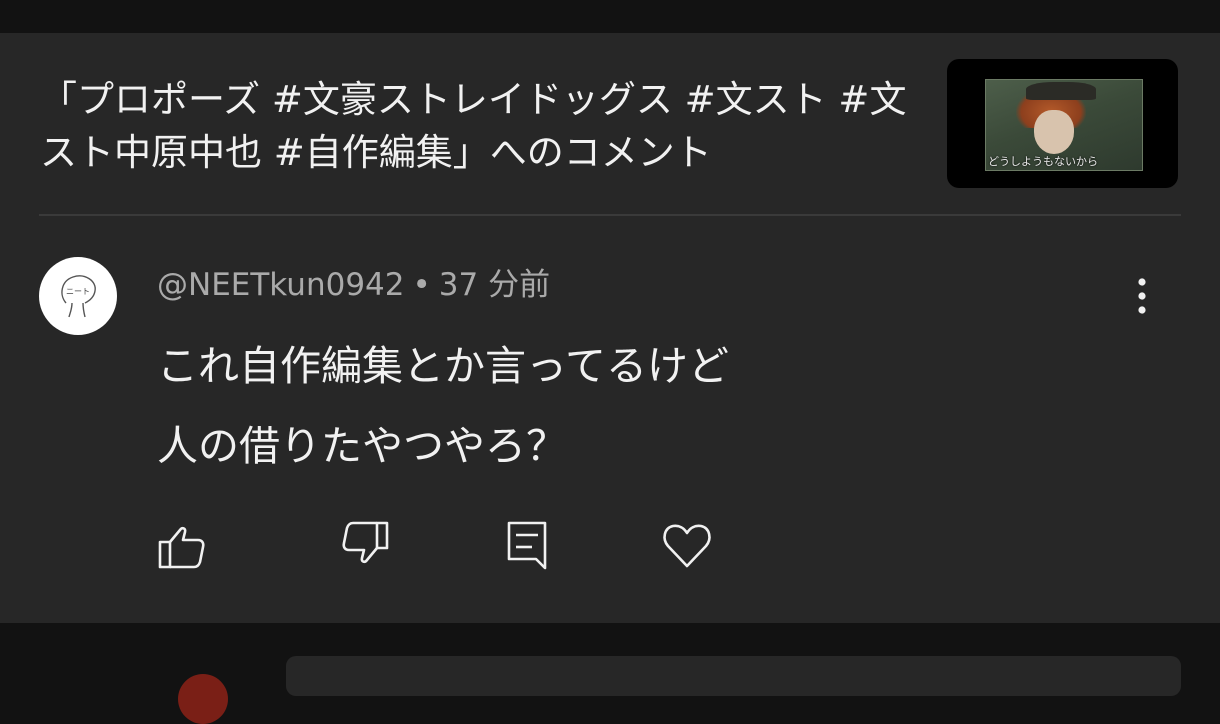 Image resolution: width=1220 pixels, height=724 pixels. I want to click on avatar-doodle-icon: ニート, so click(78, 296).